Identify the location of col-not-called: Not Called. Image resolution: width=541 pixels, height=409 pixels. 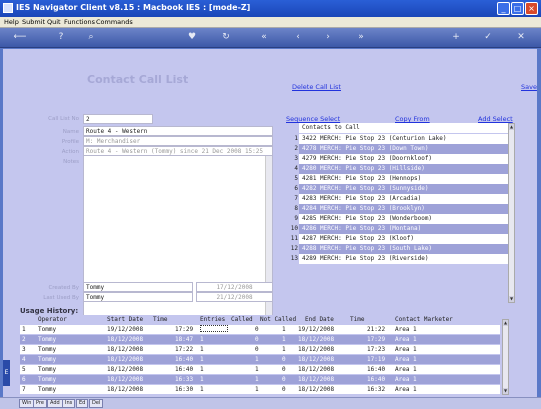
(278, 319).